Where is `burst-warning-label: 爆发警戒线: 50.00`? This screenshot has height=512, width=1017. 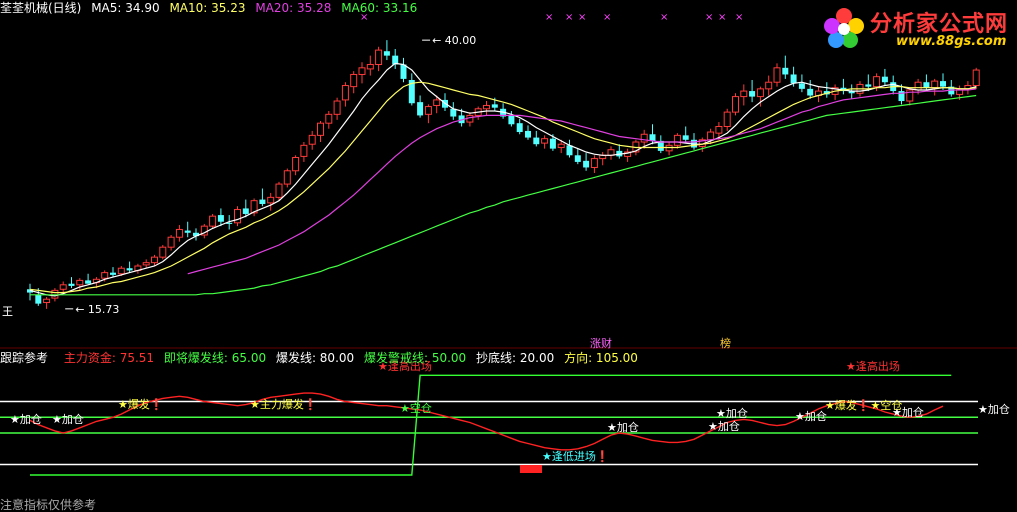
burst-warning-label: 爆发警戒线: 50.00 is located at coordinates (415, 358).